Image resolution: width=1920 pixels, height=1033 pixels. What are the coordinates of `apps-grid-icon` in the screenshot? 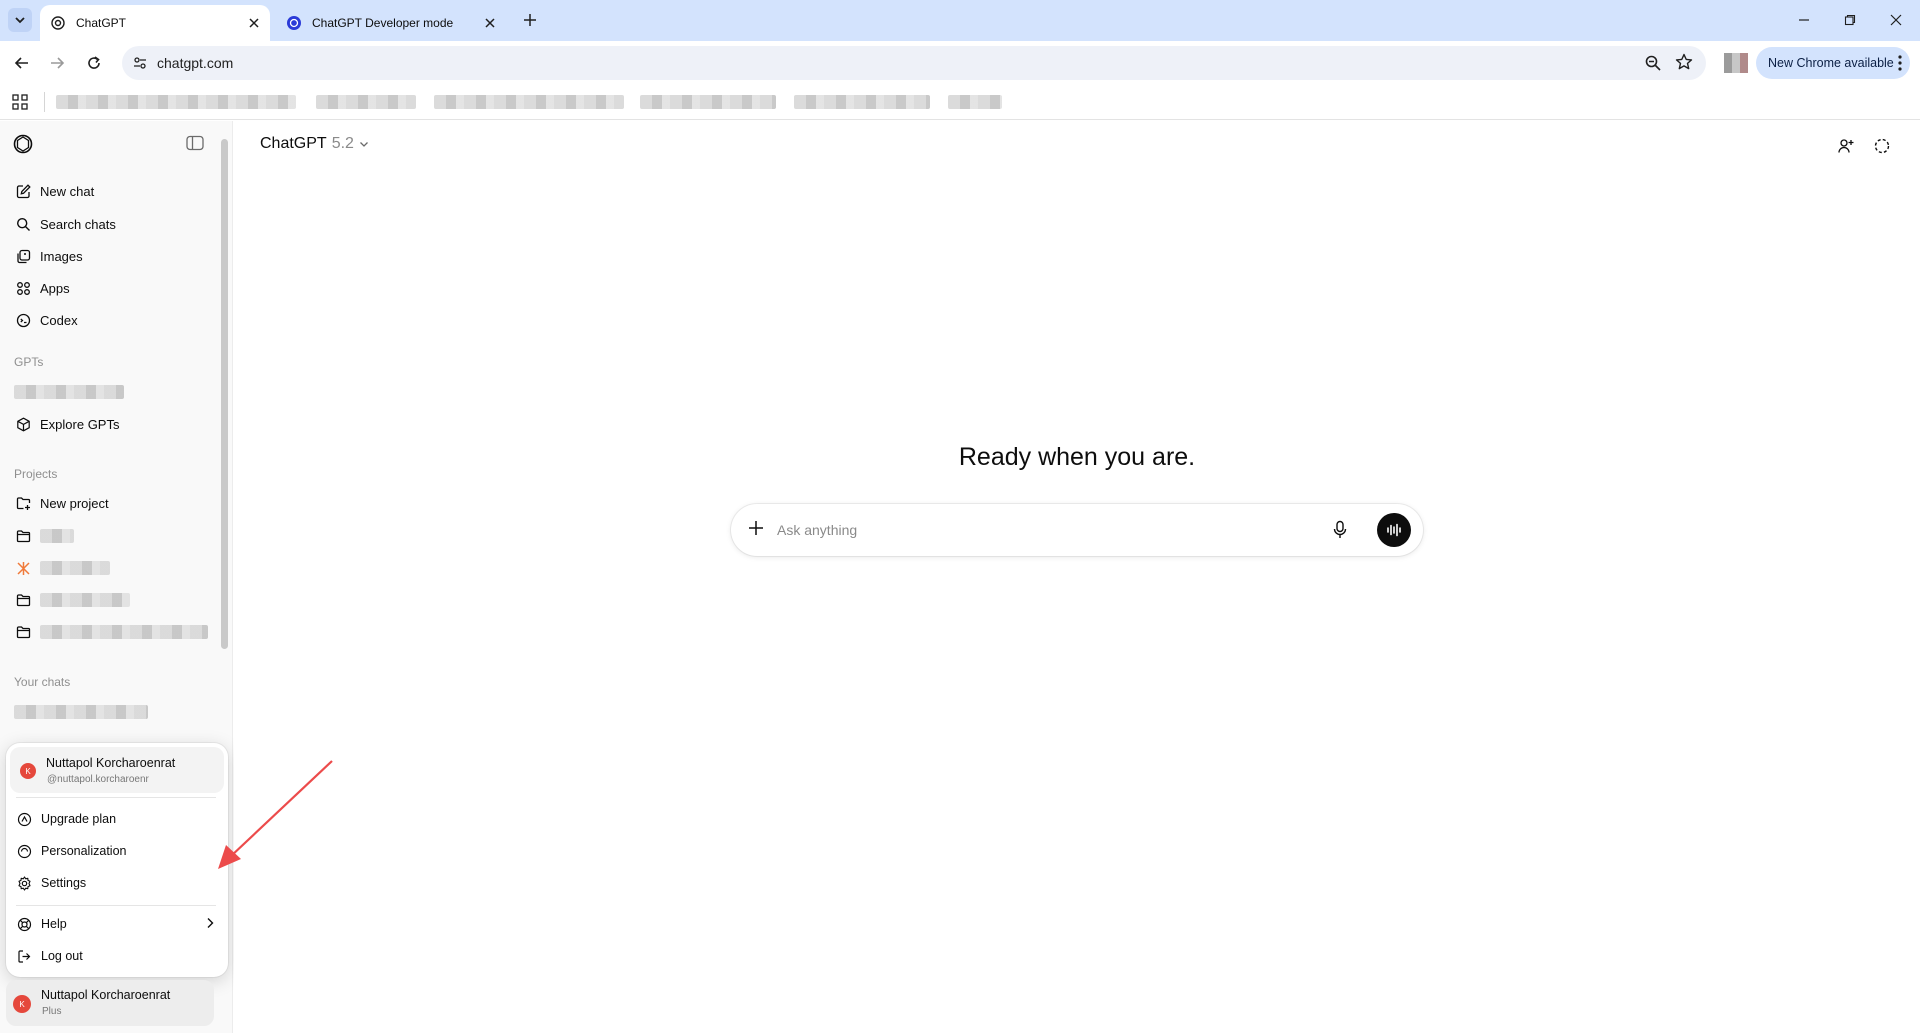 It's located at (20, 102).